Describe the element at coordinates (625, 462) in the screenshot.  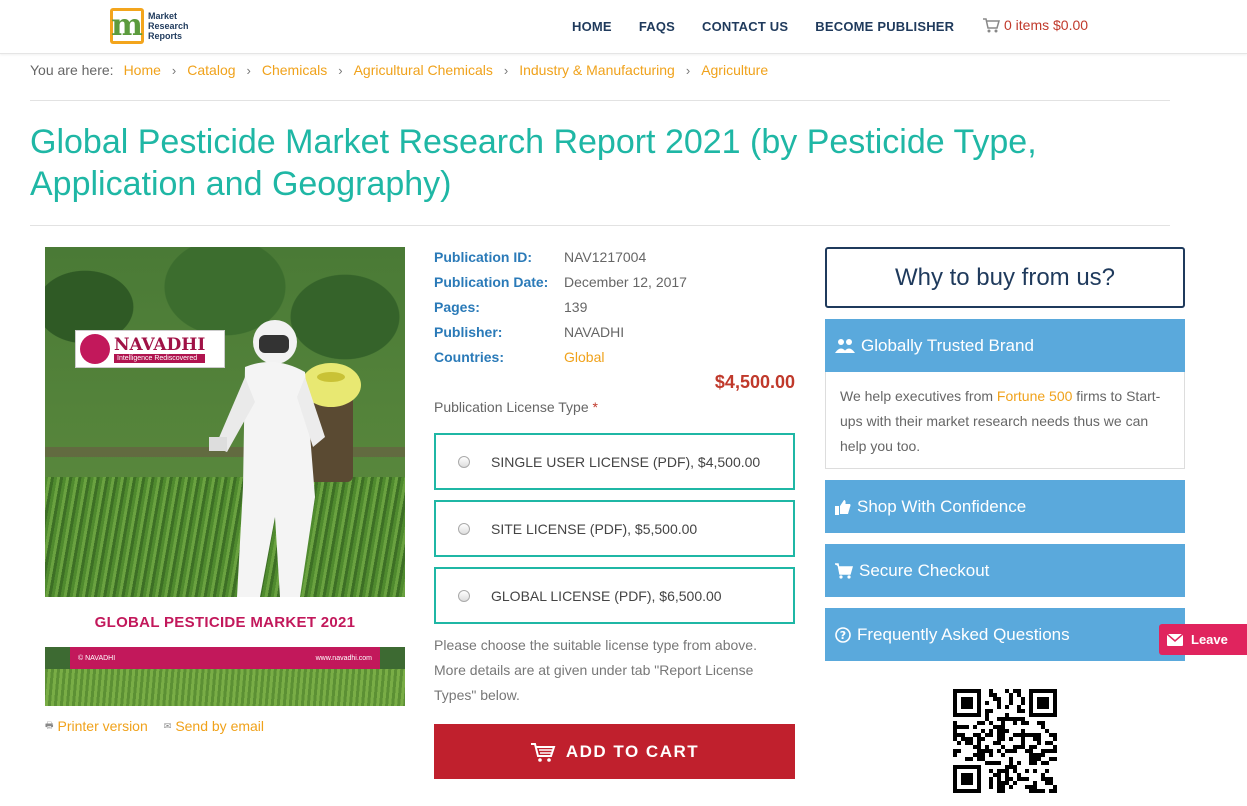
I see `license-option-label: SINGLE USER LICENSE (PDF), $4,500.00` at that location.